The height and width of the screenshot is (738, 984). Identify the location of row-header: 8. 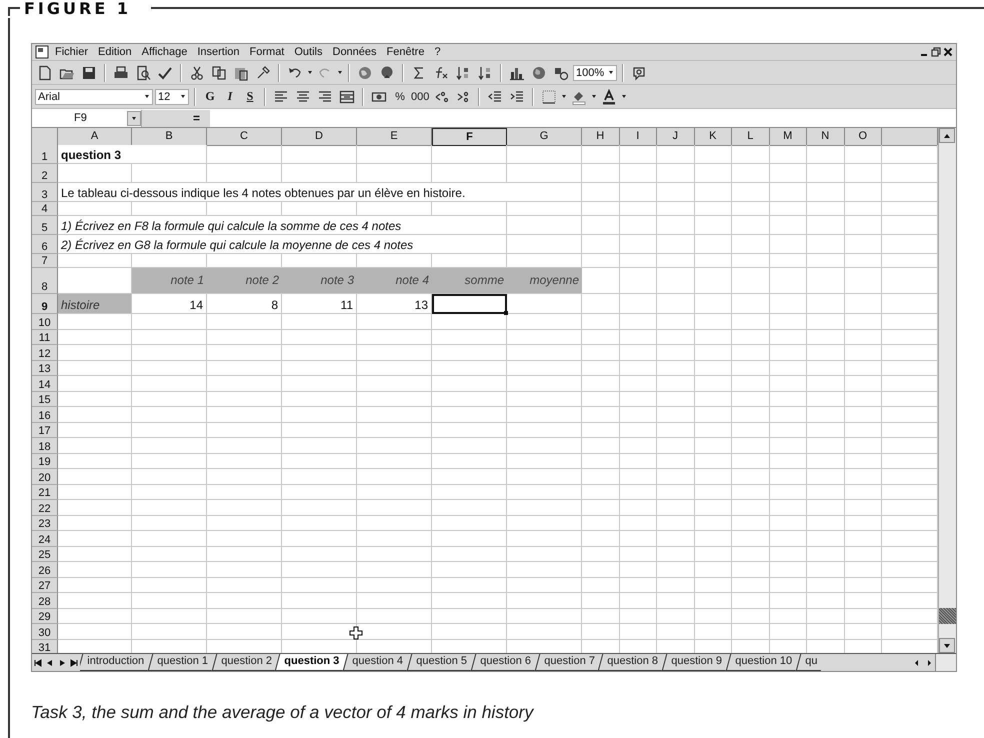
(45, 281).